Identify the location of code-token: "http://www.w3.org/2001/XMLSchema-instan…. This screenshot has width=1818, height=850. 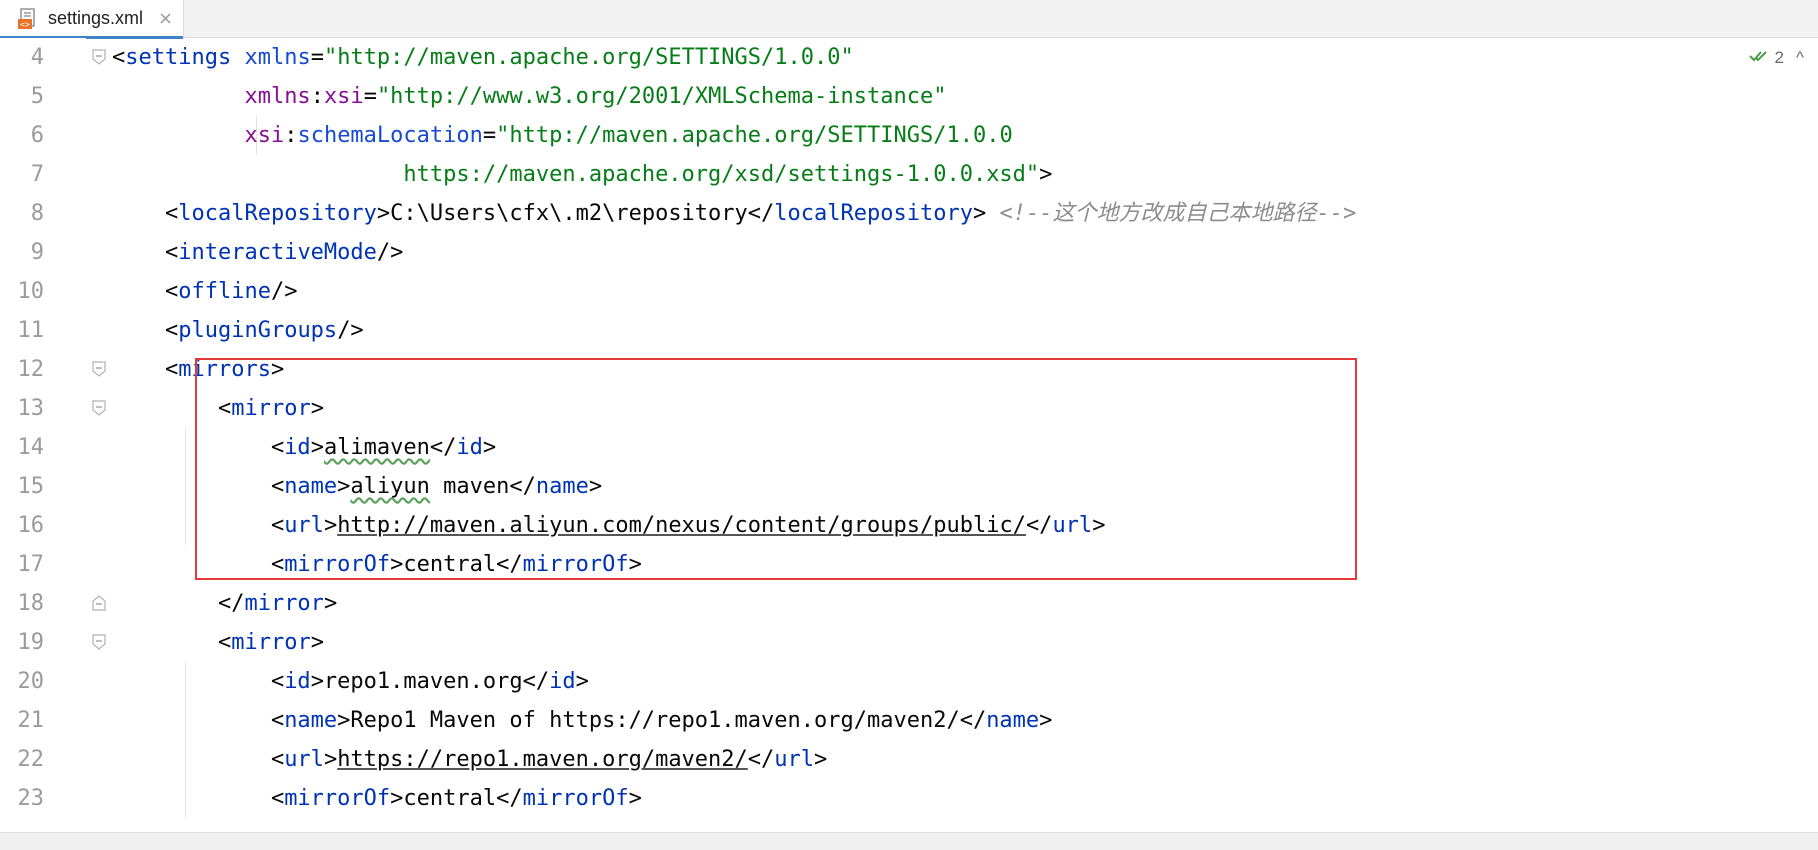
(661, 96).